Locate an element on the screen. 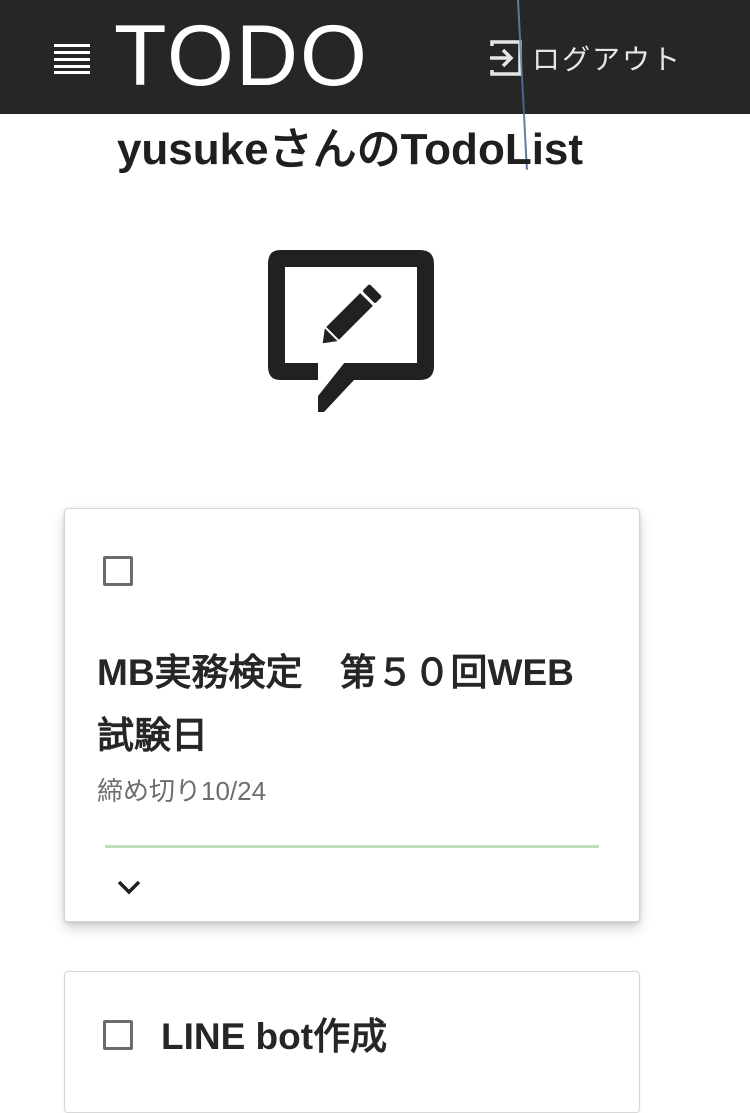 The width and height of the screenshot is (750, 1113). todo-title: MB実務検定 第５０回WEB試験日 is located at coordinates (335, 704).